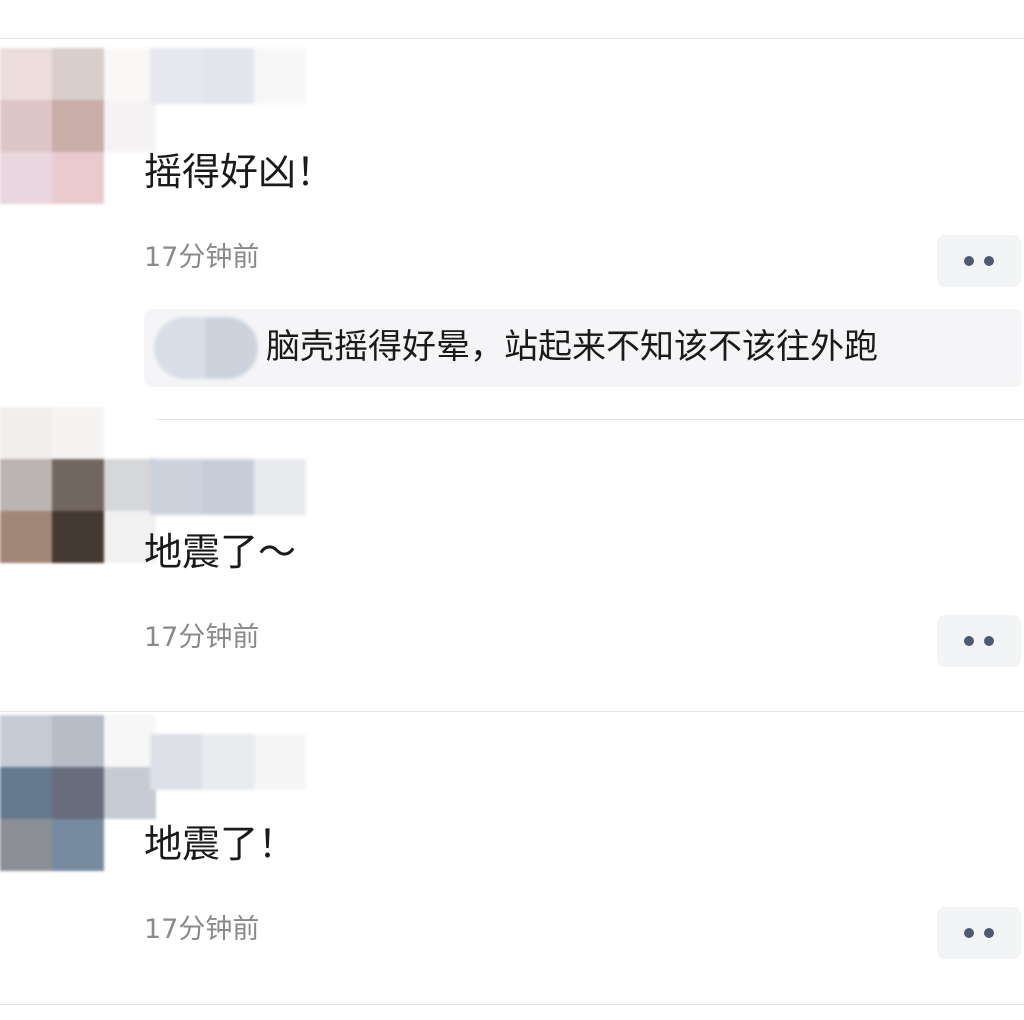 The width and height of the screenshot is (1024, 1020). I want to click on divider-top, so click(512, 38).